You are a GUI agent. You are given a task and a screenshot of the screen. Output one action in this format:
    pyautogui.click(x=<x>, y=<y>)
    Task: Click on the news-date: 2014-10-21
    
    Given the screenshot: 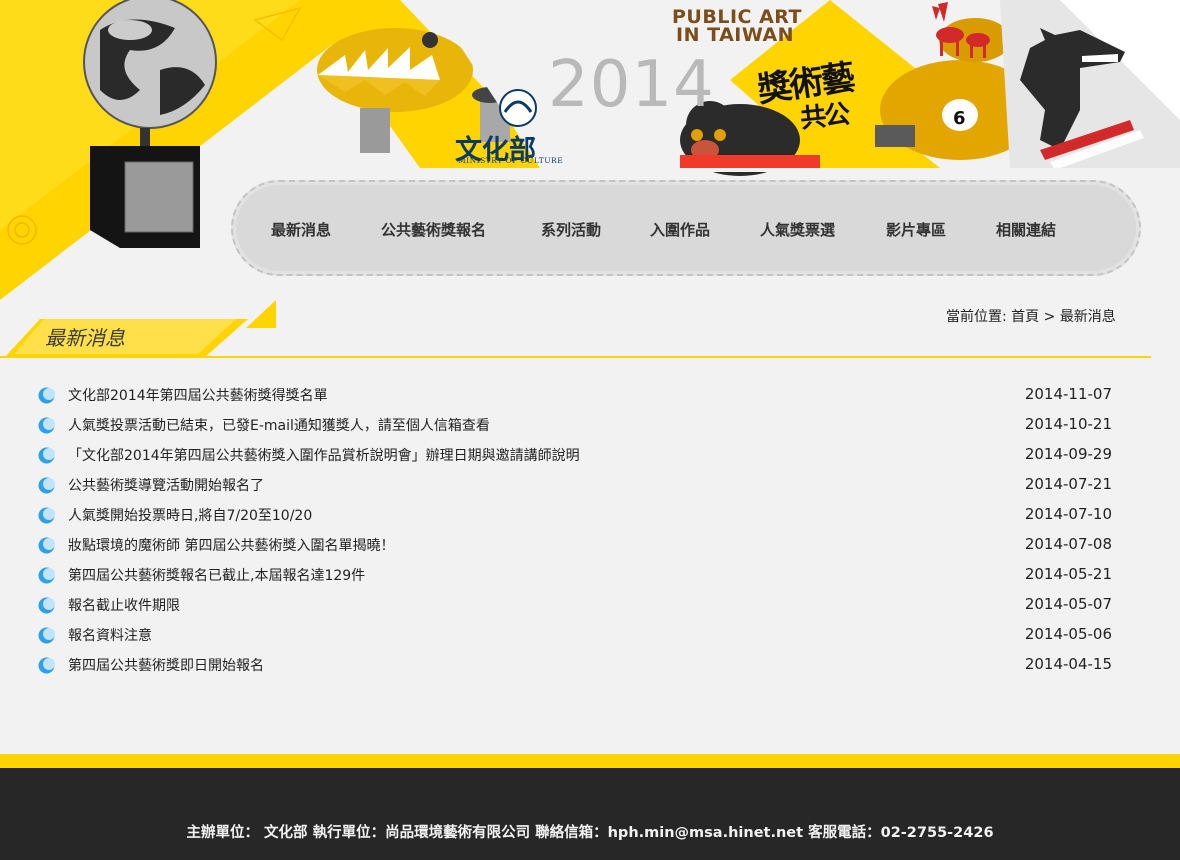 What is the action you would take?
    pyautogui.click(x=1068, y=424)
    